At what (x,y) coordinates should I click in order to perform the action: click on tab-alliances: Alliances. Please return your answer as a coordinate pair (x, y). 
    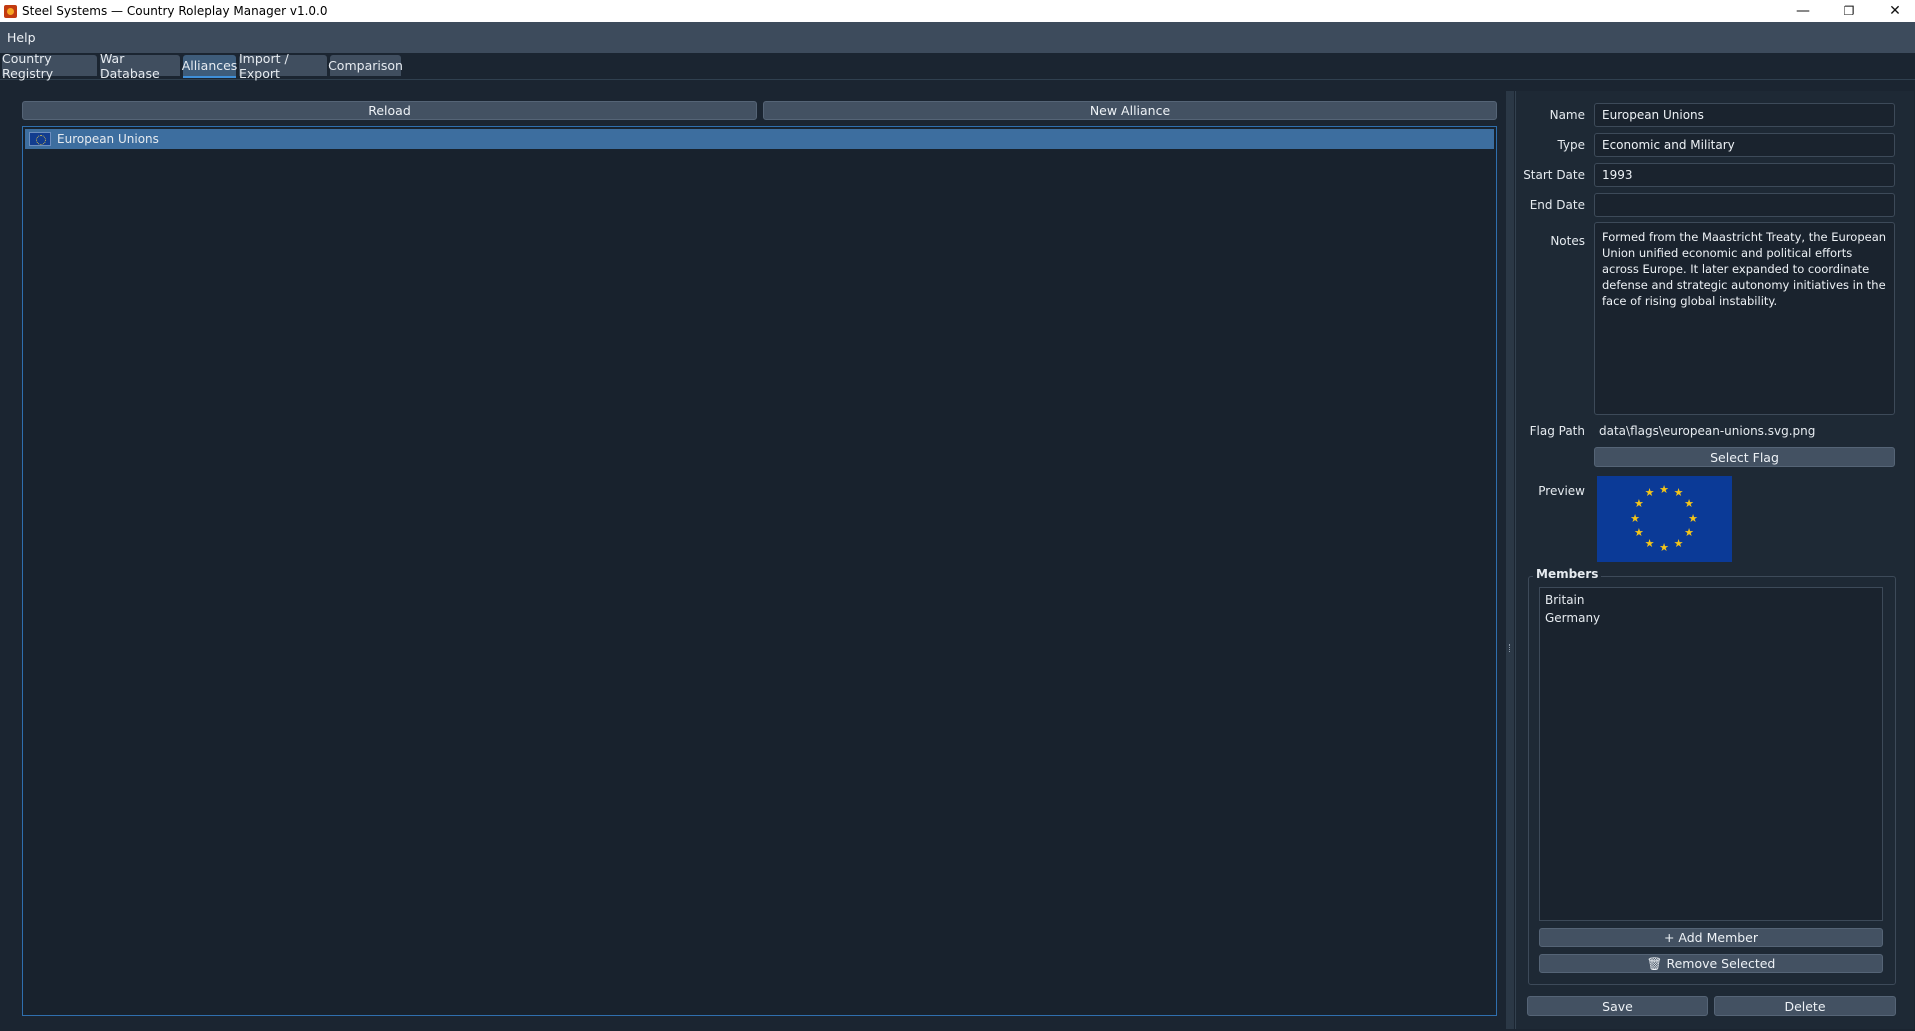
    Looking at the image, I should click on (209, 66).